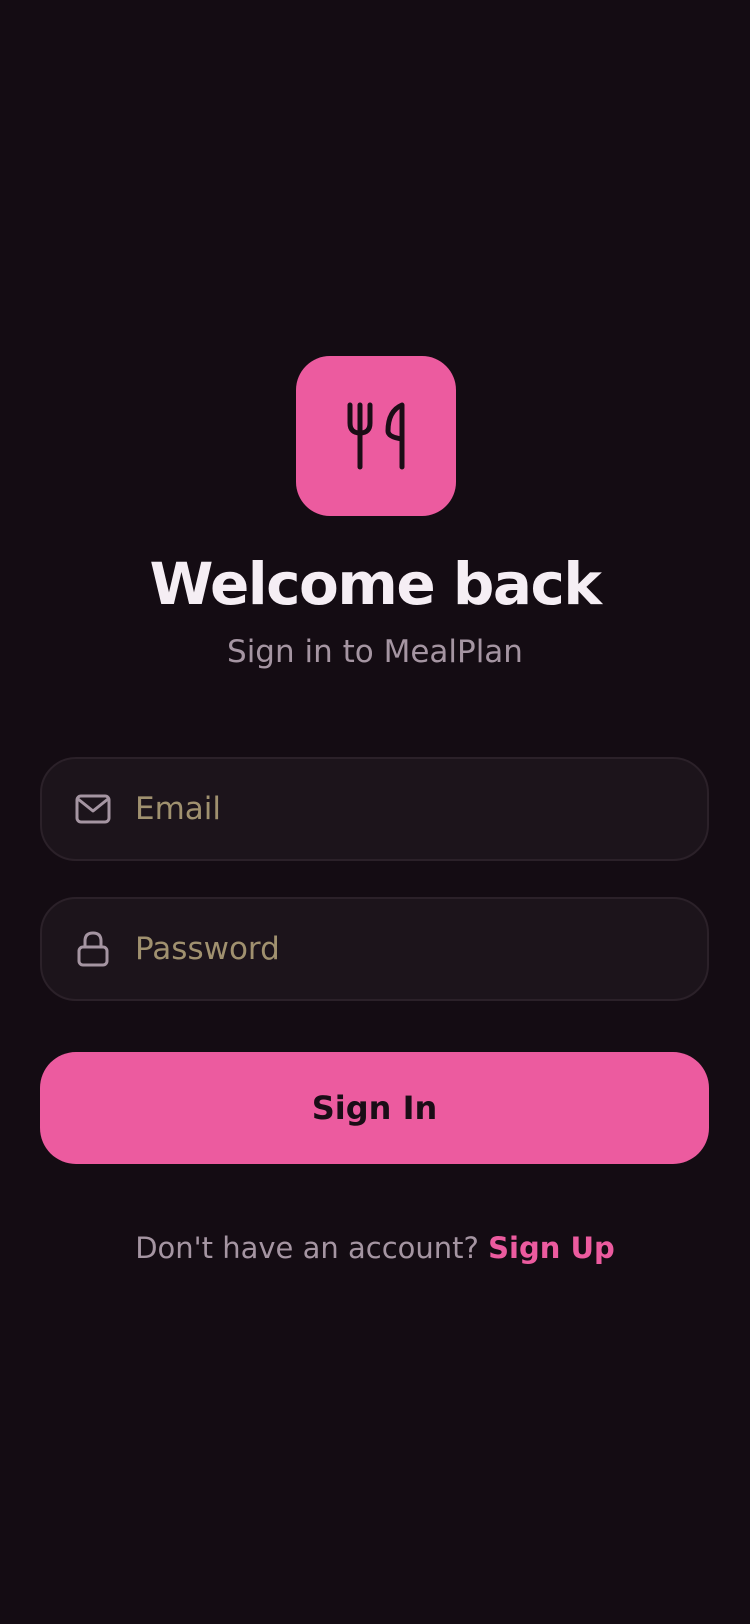 The height and width of the screenshot is (1624, 750). I want to click on app-logo, so click(376, 436).